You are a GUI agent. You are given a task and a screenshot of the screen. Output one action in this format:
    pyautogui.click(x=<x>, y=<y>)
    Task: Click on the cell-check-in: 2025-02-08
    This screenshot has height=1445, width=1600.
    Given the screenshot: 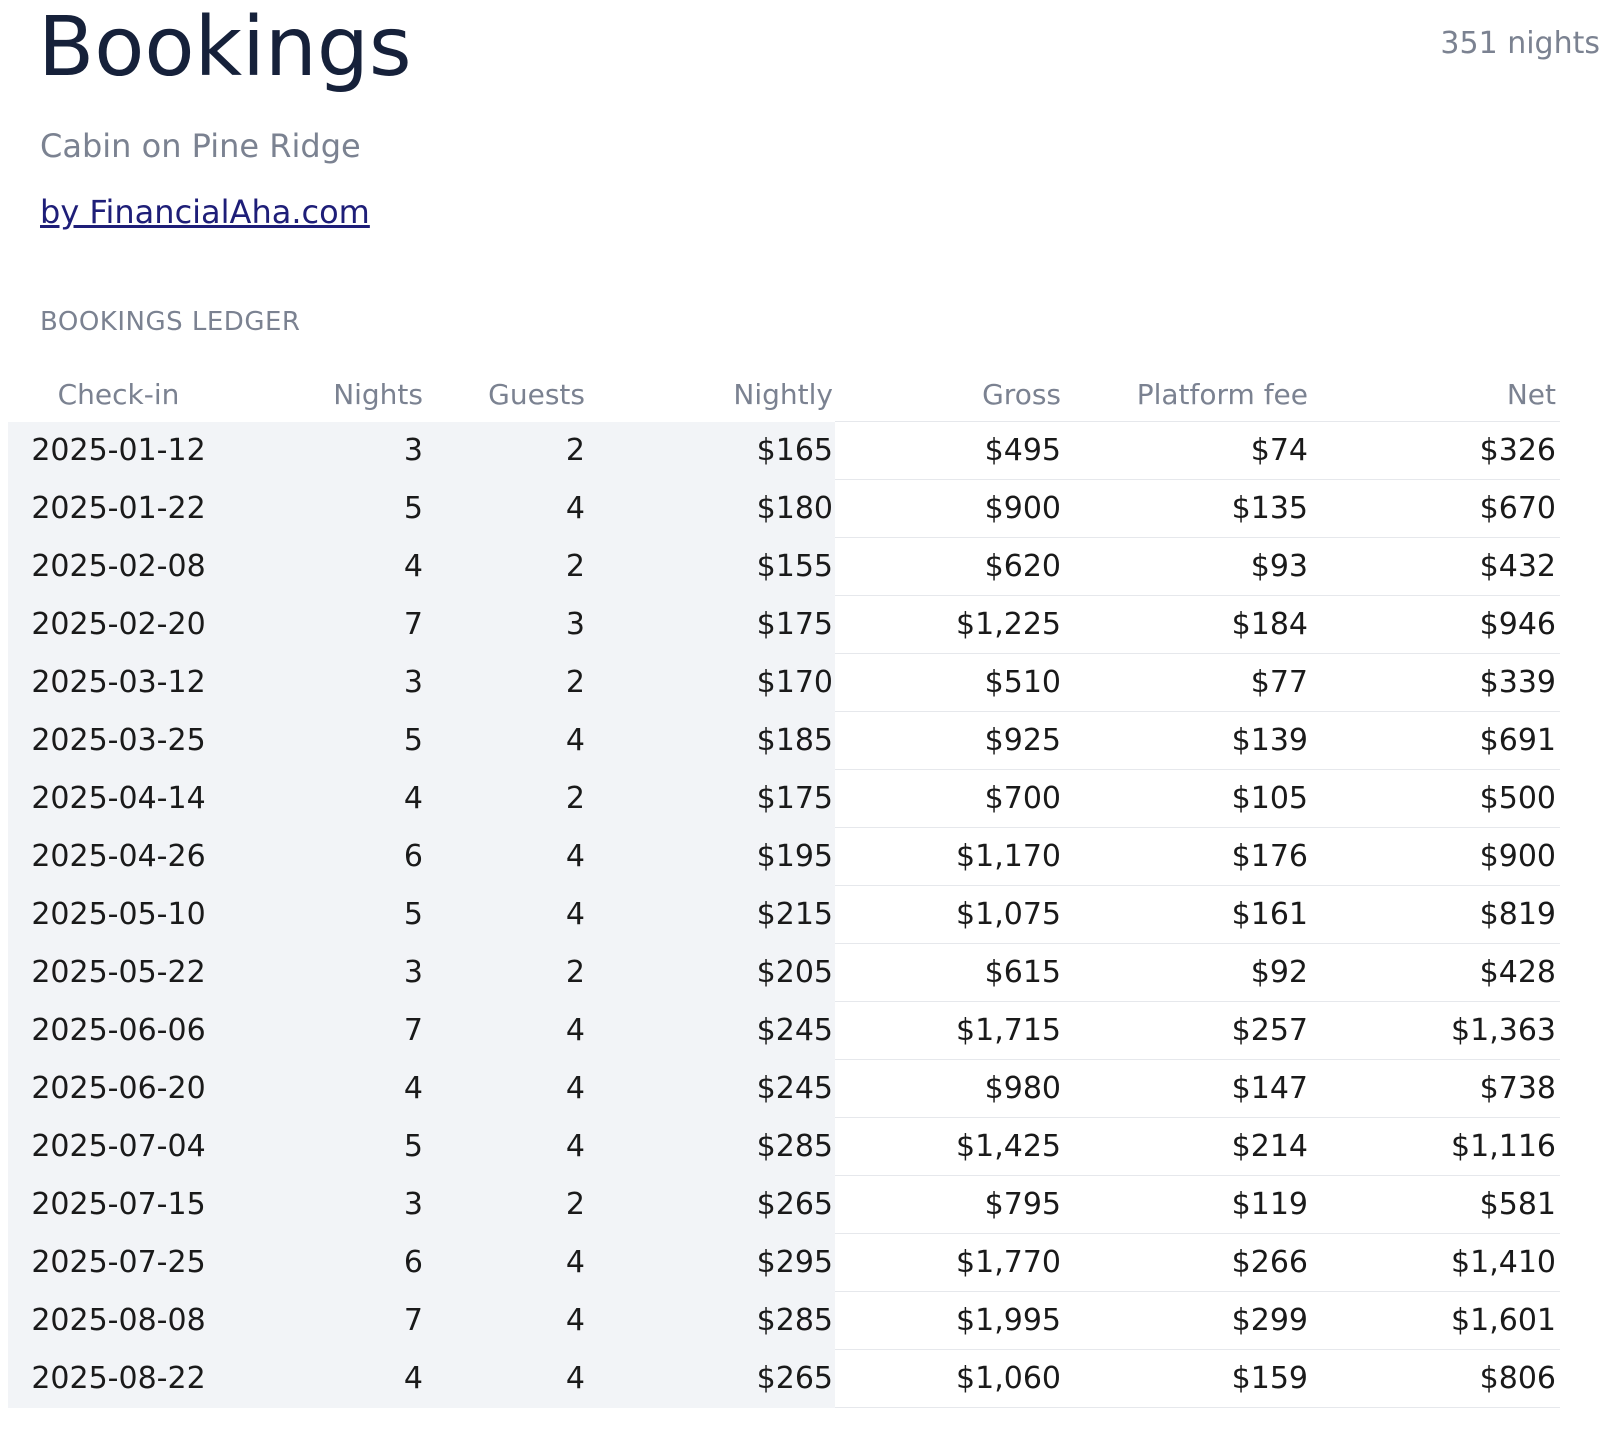 What is the action you would take?
    pyautogui.click(x=118, y=567)
    